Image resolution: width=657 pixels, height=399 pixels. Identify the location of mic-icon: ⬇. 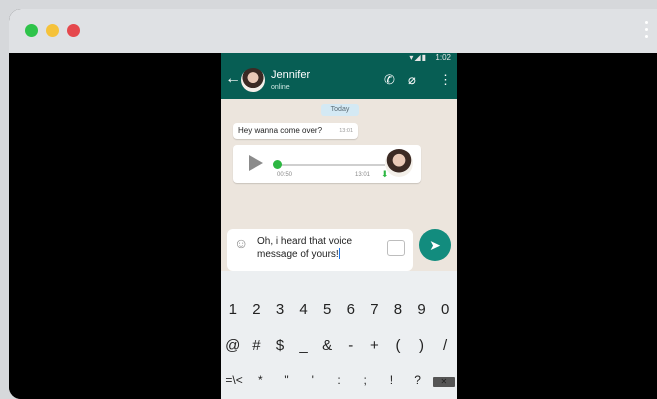
(385, 174).